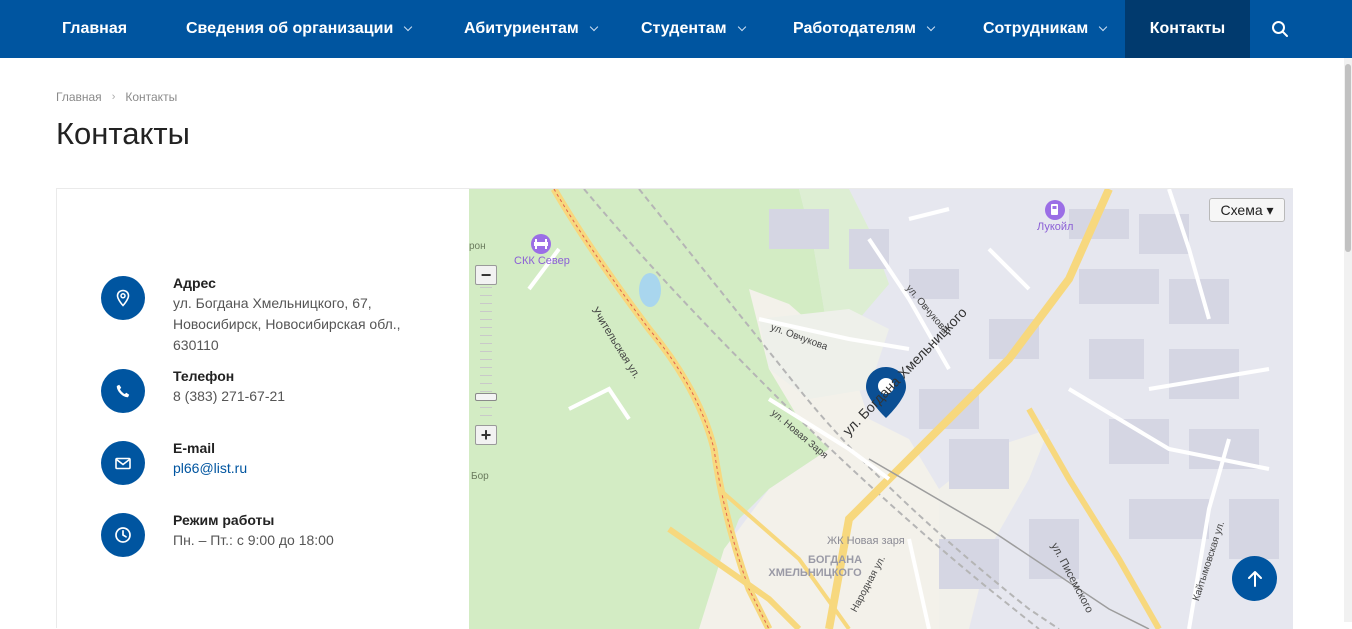  I want to click on nav-label: Работодателям, so click(854, 28).